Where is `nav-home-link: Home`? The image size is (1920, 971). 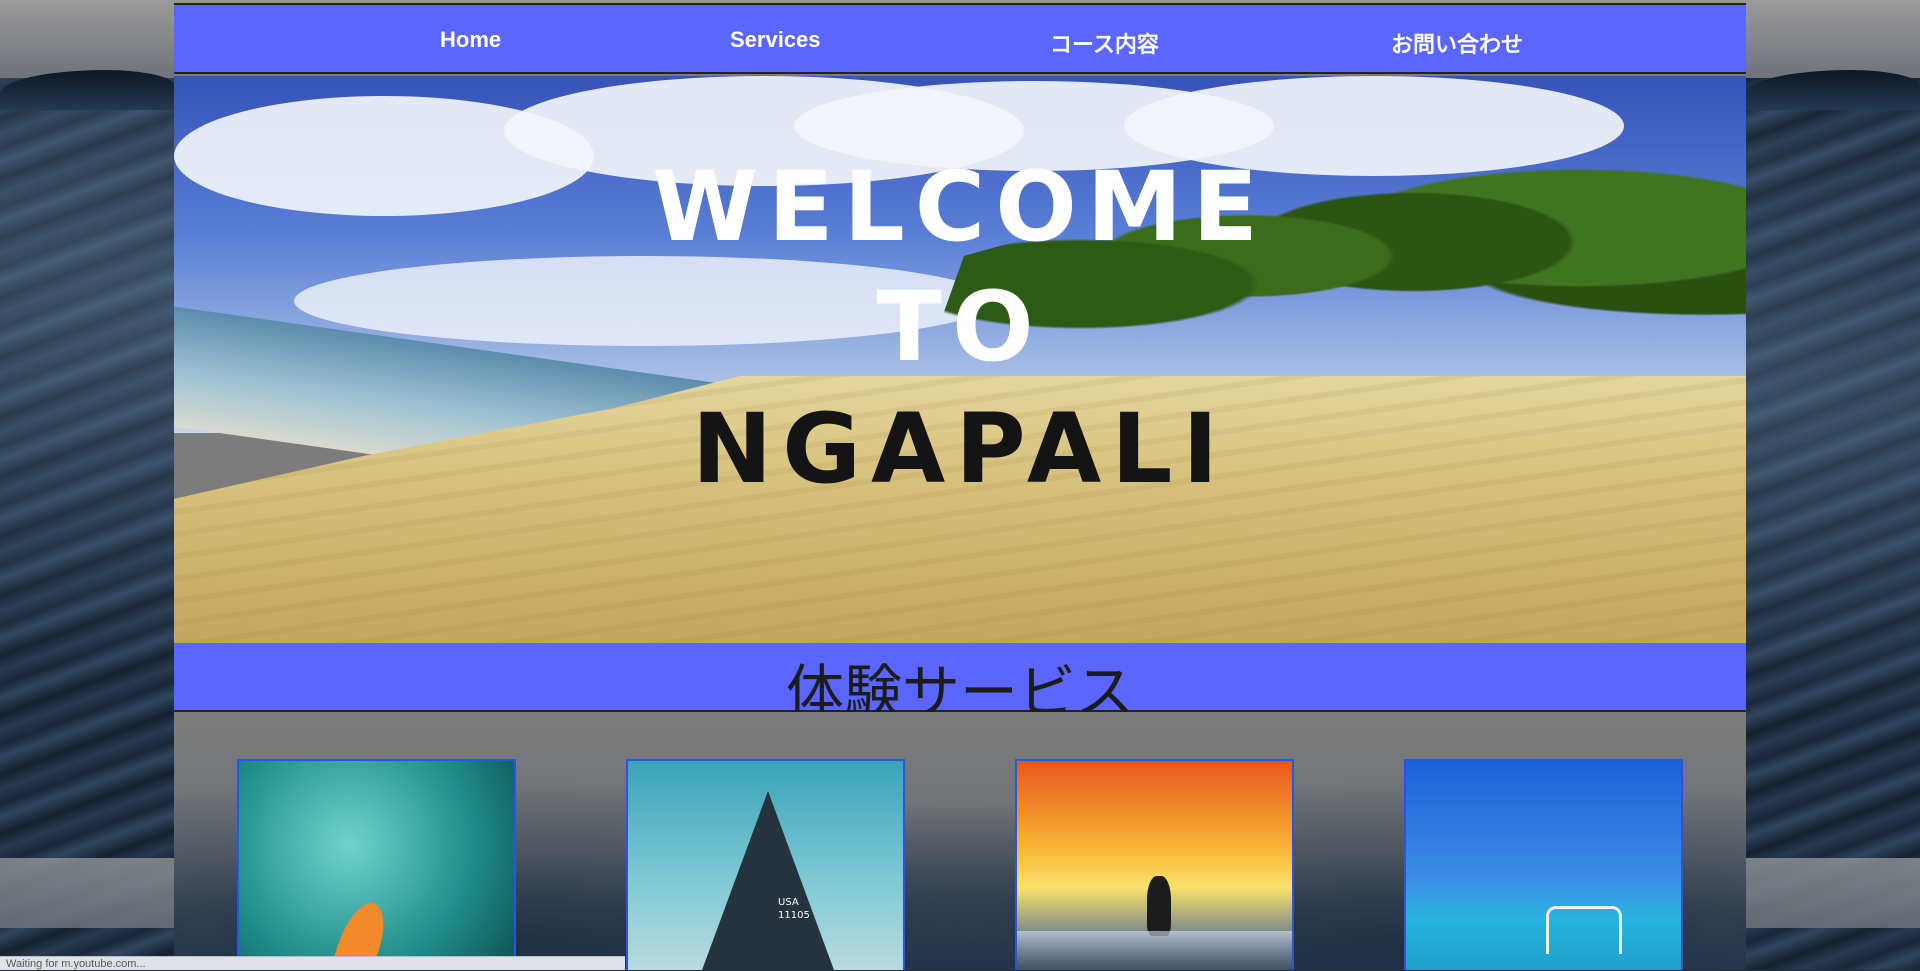 nav-home-link: Home is located at coordinates (470, 40).